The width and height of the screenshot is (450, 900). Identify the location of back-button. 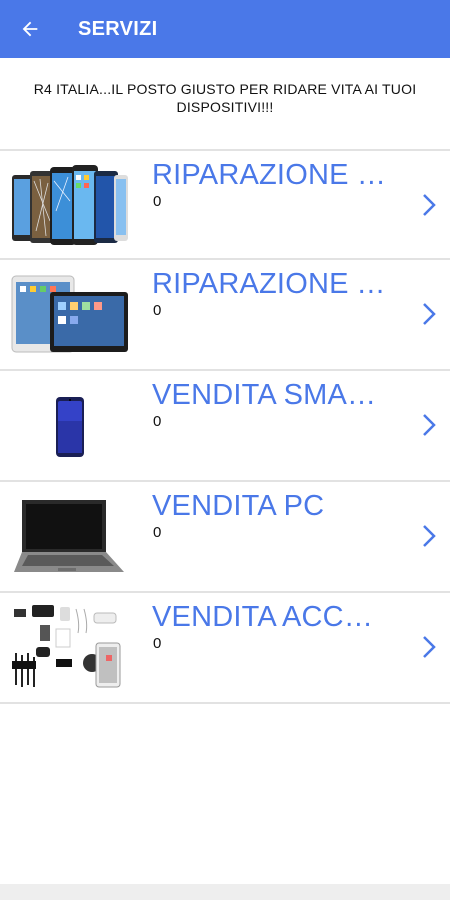
(30, 29).